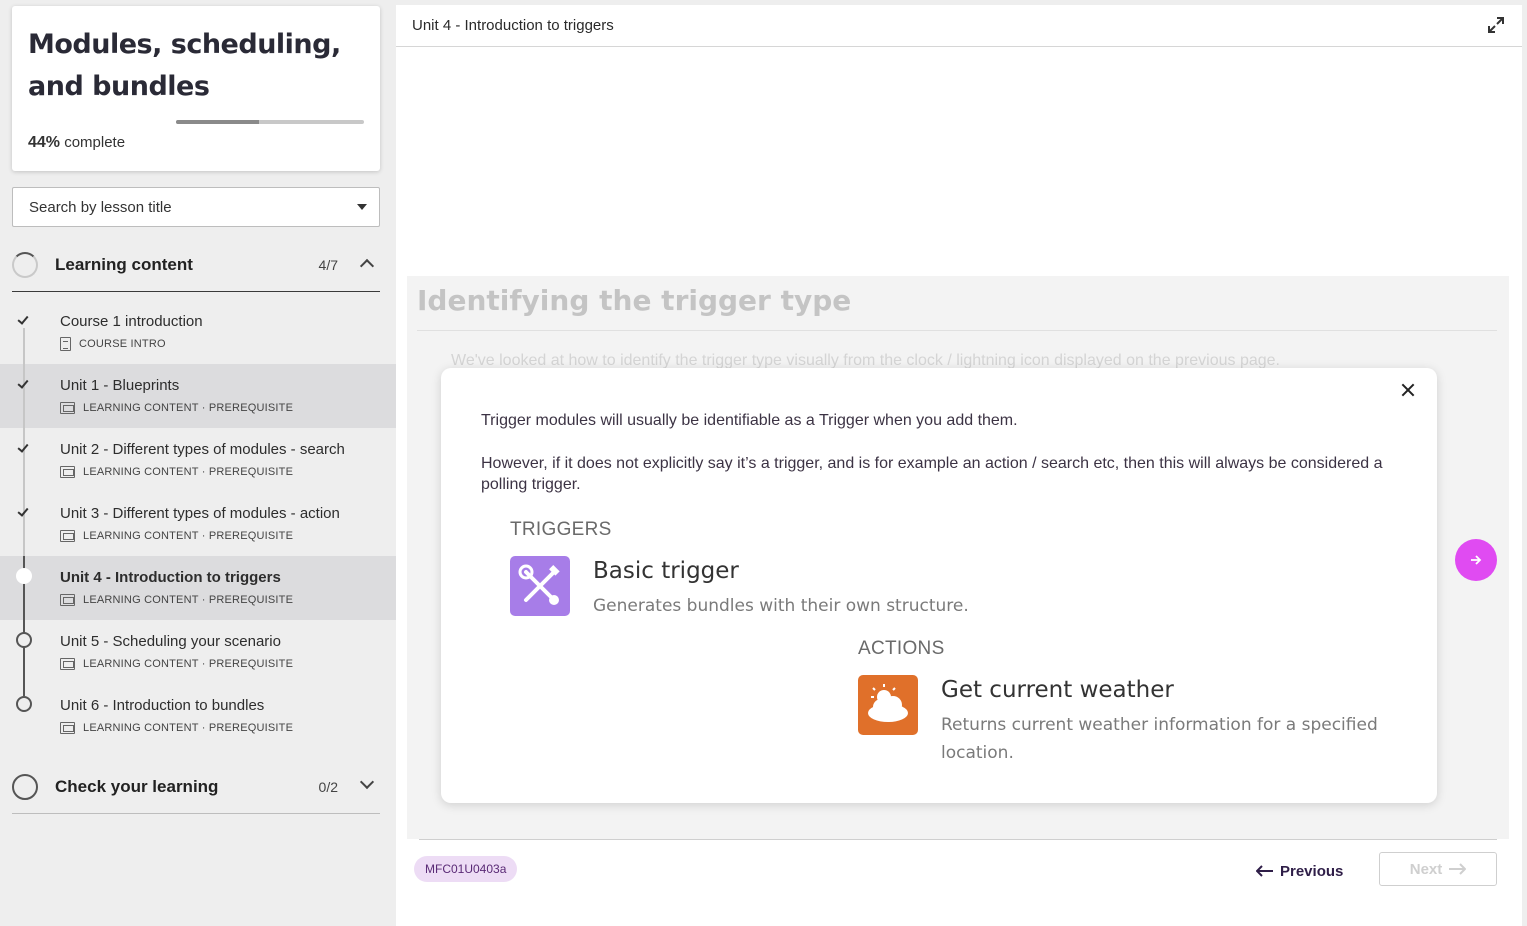  What do you see at coordinates (362, 207) in the screenshot?
I see `caret-down-icon` at bounding box center [362, 207].